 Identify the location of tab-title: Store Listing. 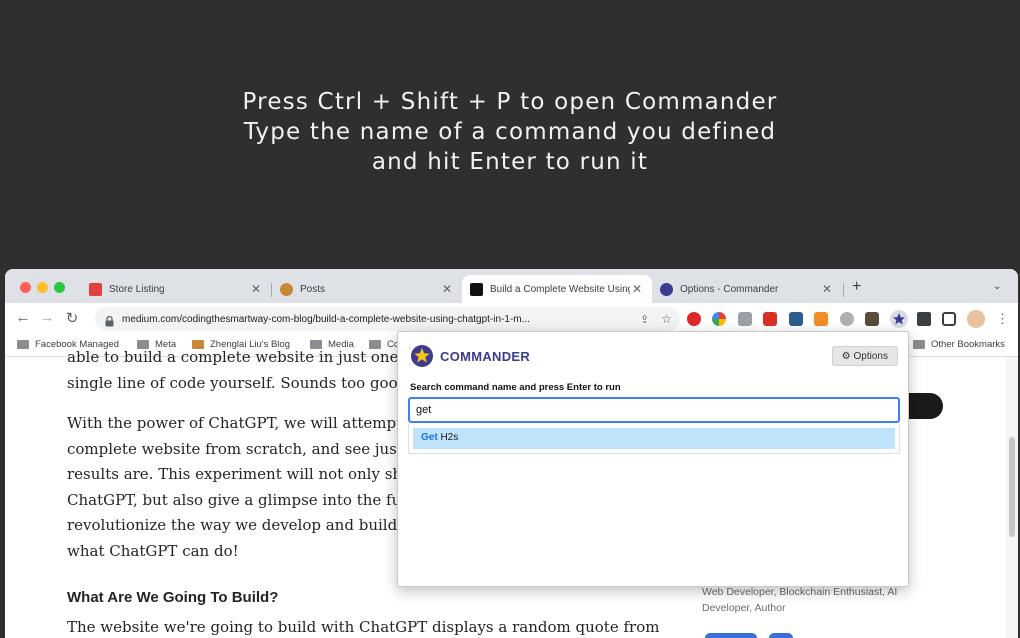
(137, 289).